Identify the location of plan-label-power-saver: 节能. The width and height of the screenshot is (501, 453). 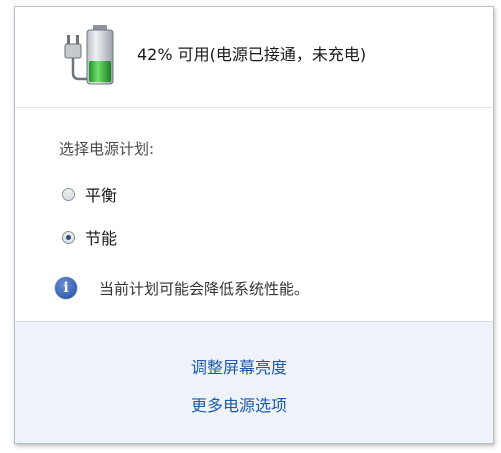
(101, 238).